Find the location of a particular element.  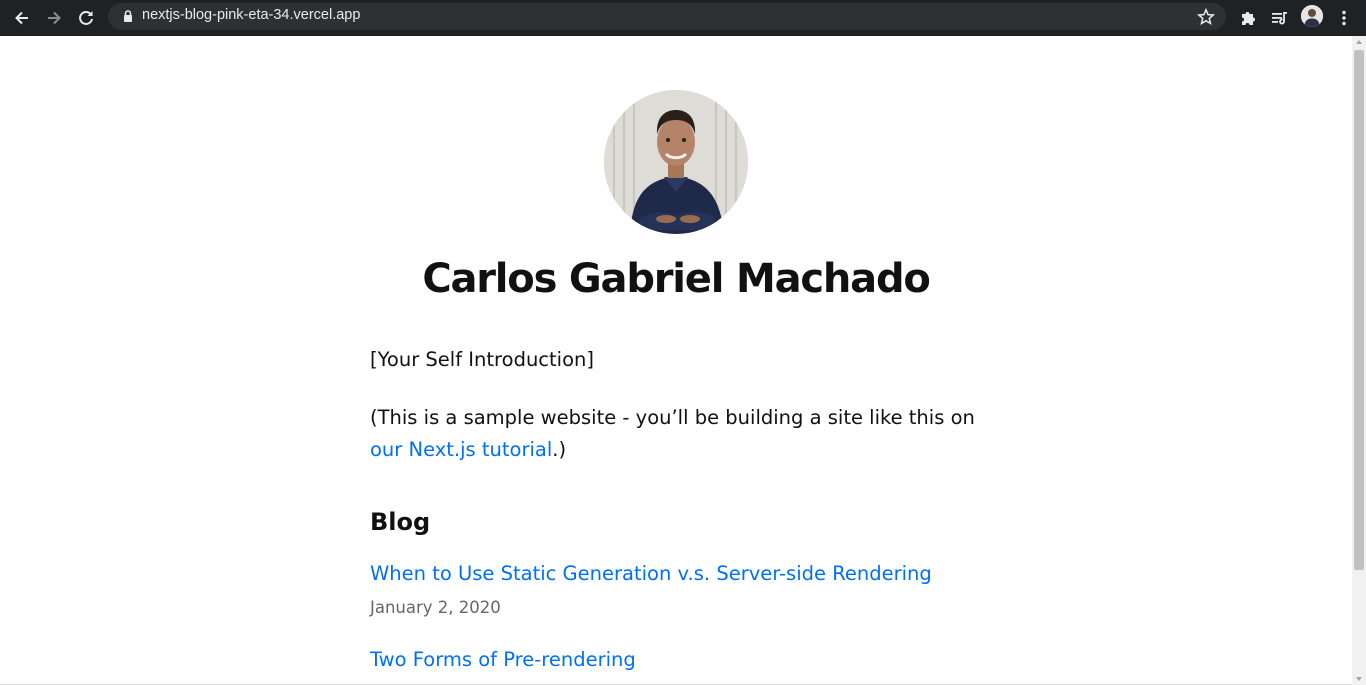

back-button is located at coordinates (22, 18).